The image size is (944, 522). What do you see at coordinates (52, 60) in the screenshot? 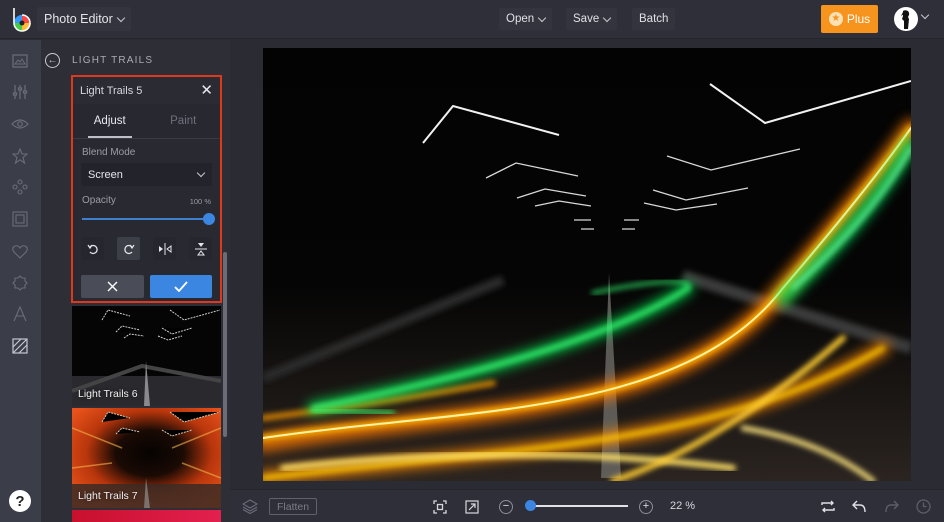
I see `back-arrow-icon: ←` at bounding box center [52, 60].